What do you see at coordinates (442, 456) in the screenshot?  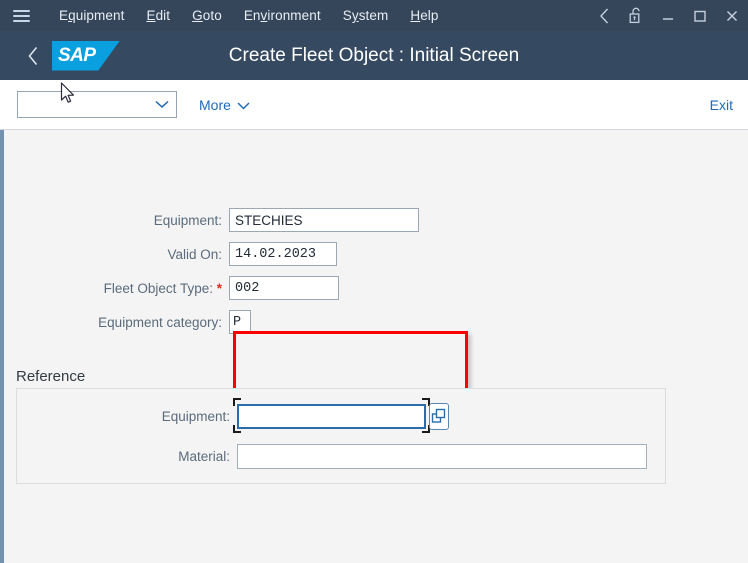 I see `reference-material-input` at bounding box center [442, 456].